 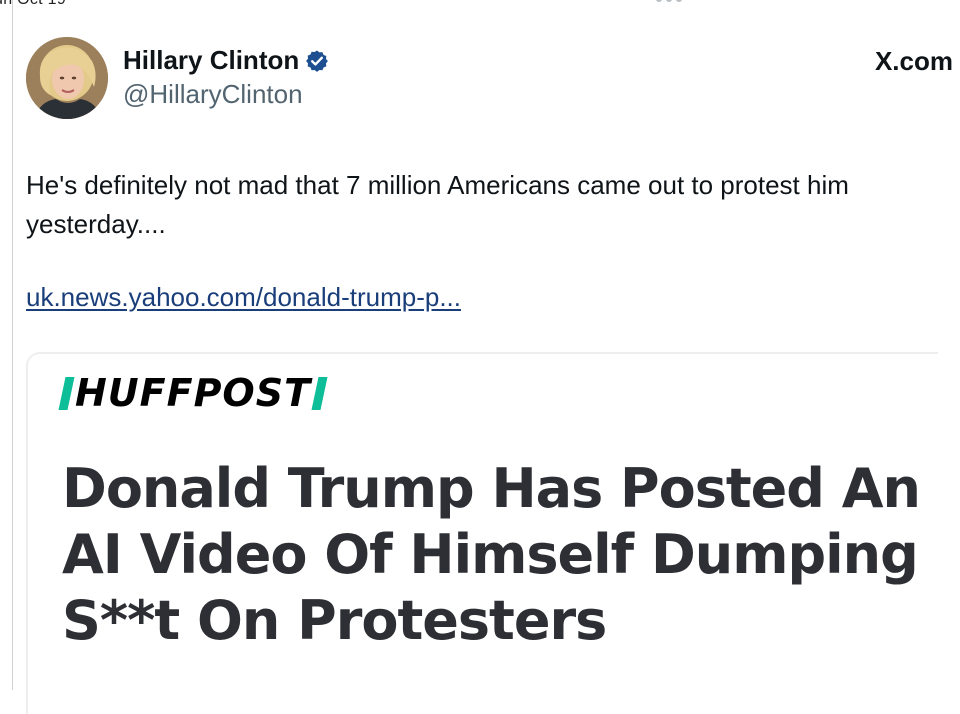 What do you see at coordinates (211, 60) in the screenshot?
I see `author-name: Hillary Clinton` at bounding box center [211, 60].